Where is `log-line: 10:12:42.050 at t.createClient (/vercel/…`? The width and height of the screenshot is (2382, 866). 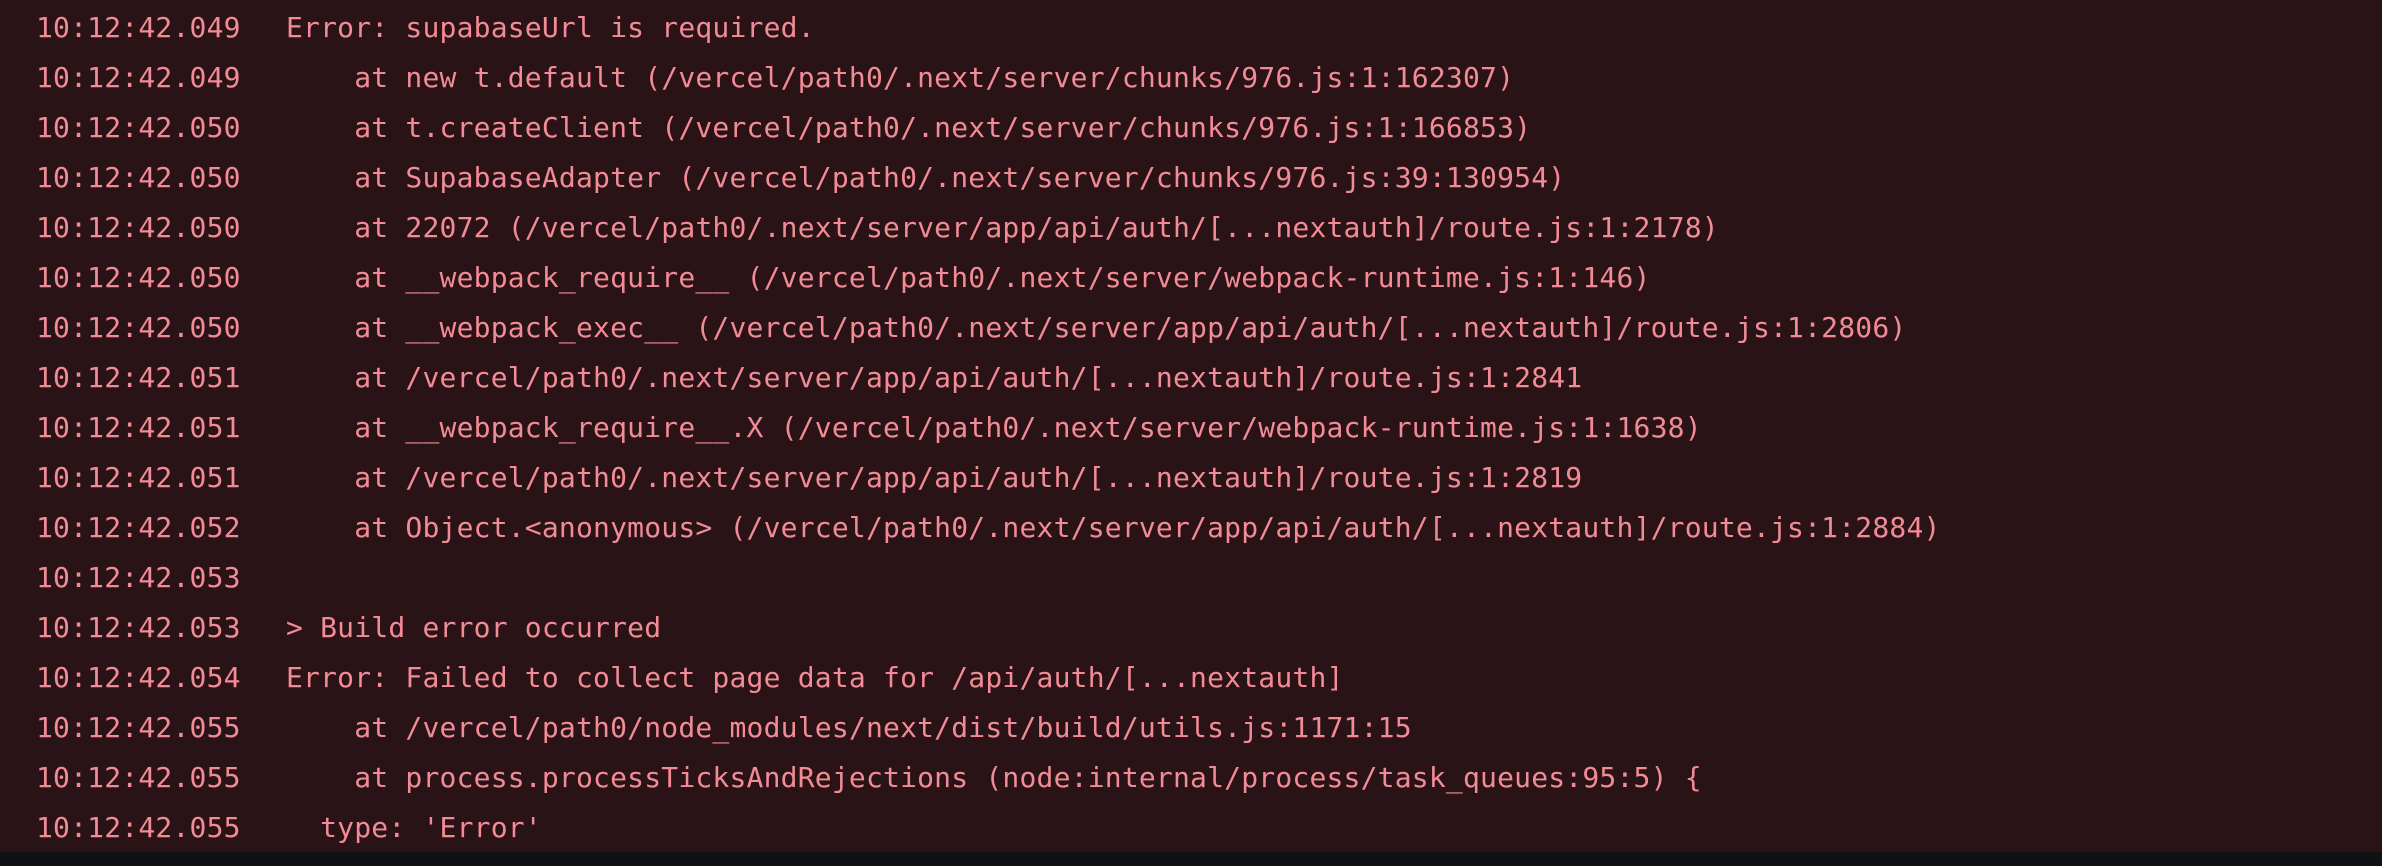
log-line: 10:12:42.050 at t.createClient (/vercel/… is located at coordinates (1191, 127).